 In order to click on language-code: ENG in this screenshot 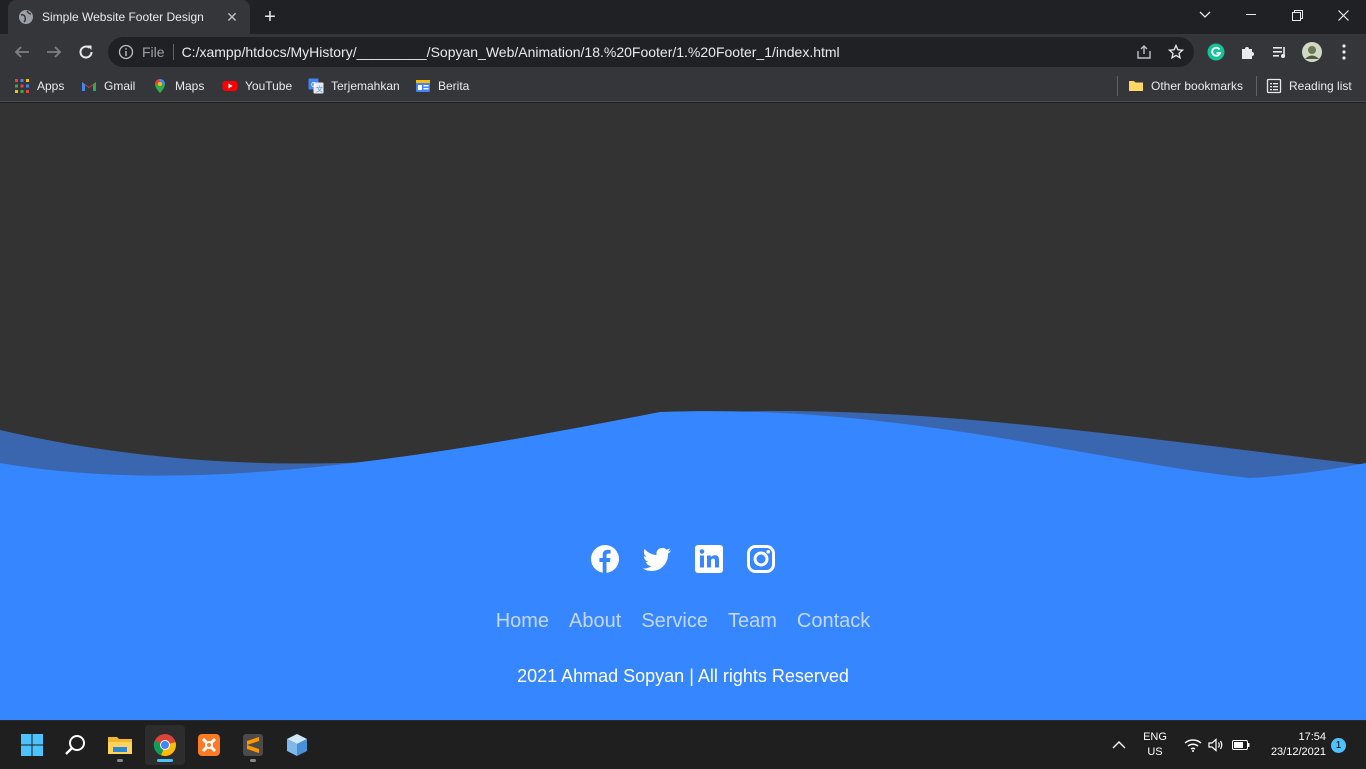, I will do `click(1155, 737)`.